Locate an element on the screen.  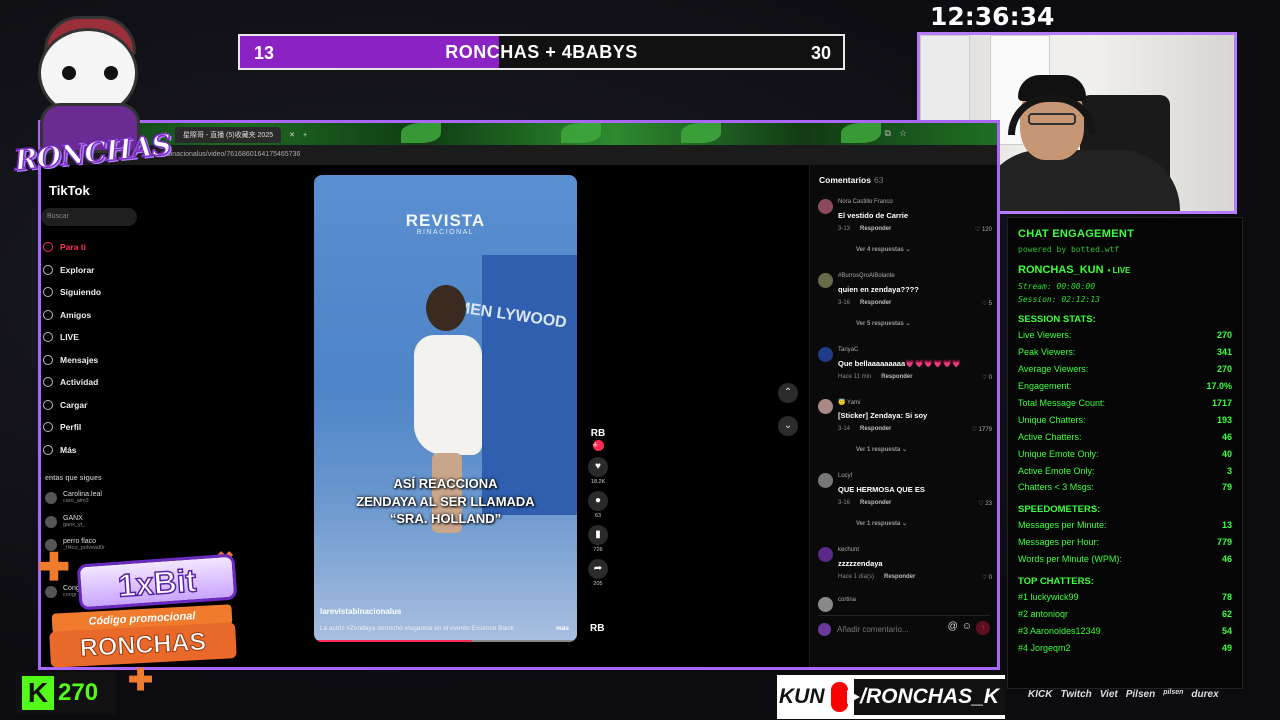
comment-like-count: 120 is located at coordinates (986, 230).